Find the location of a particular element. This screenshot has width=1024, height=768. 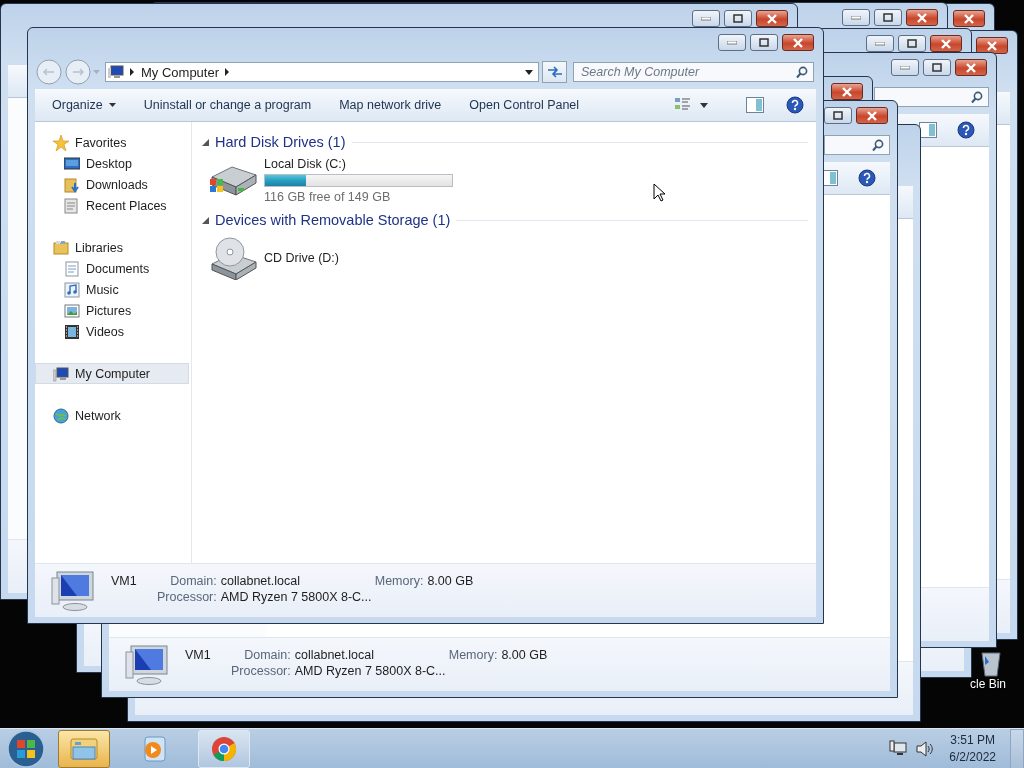

taskbar-button is located at coordinates (84, 749).